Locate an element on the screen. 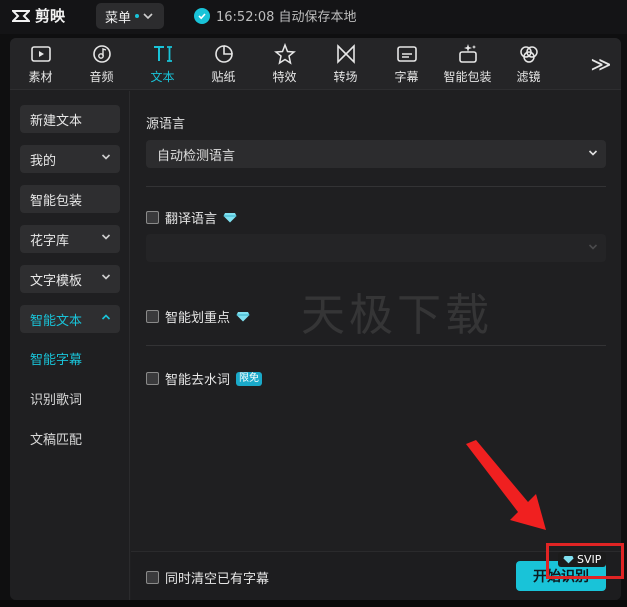  highlight-label: 智能划重点 is located at coordinates (198, 318).